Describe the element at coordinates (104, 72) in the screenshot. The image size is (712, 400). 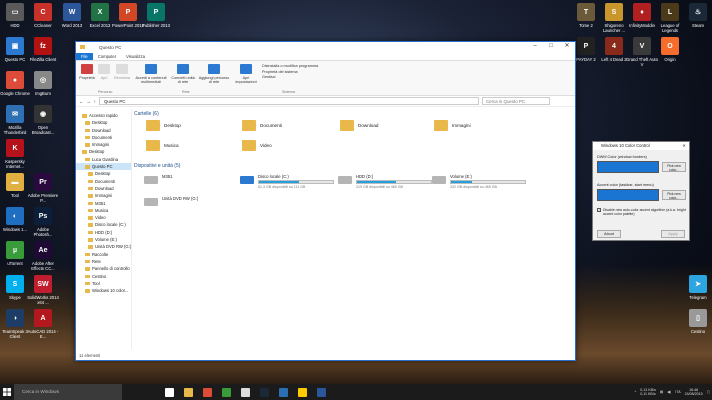
I see `open-button: Apri` at that location.